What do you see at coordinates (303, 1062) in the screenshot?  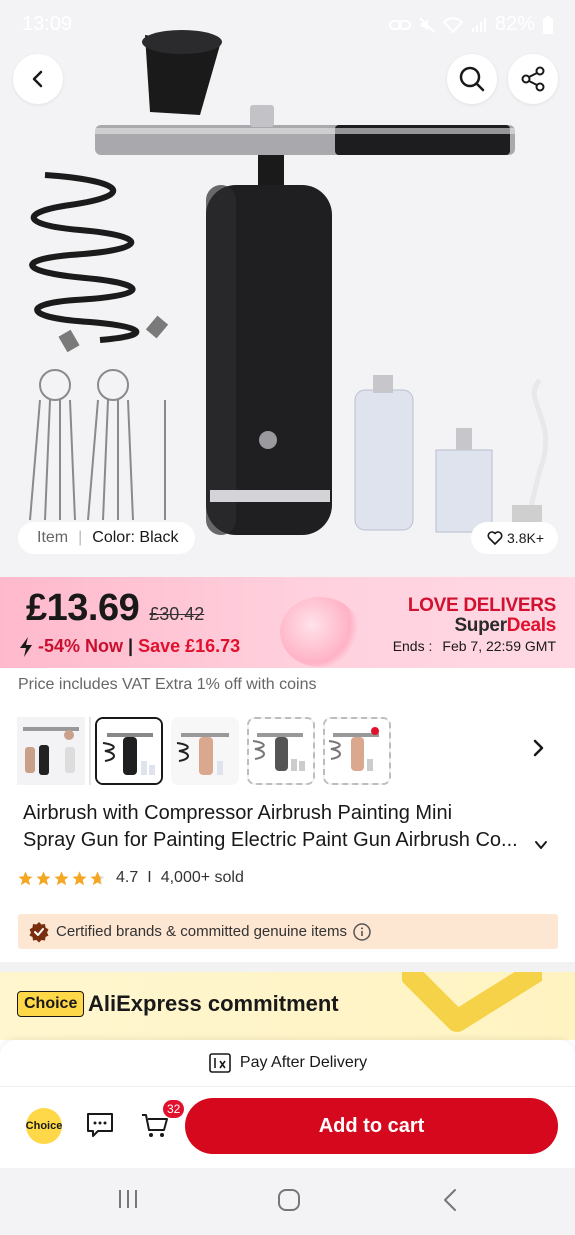 I see `pay-after-label: Pay After Delivery` at bounding box center [303, 1062].